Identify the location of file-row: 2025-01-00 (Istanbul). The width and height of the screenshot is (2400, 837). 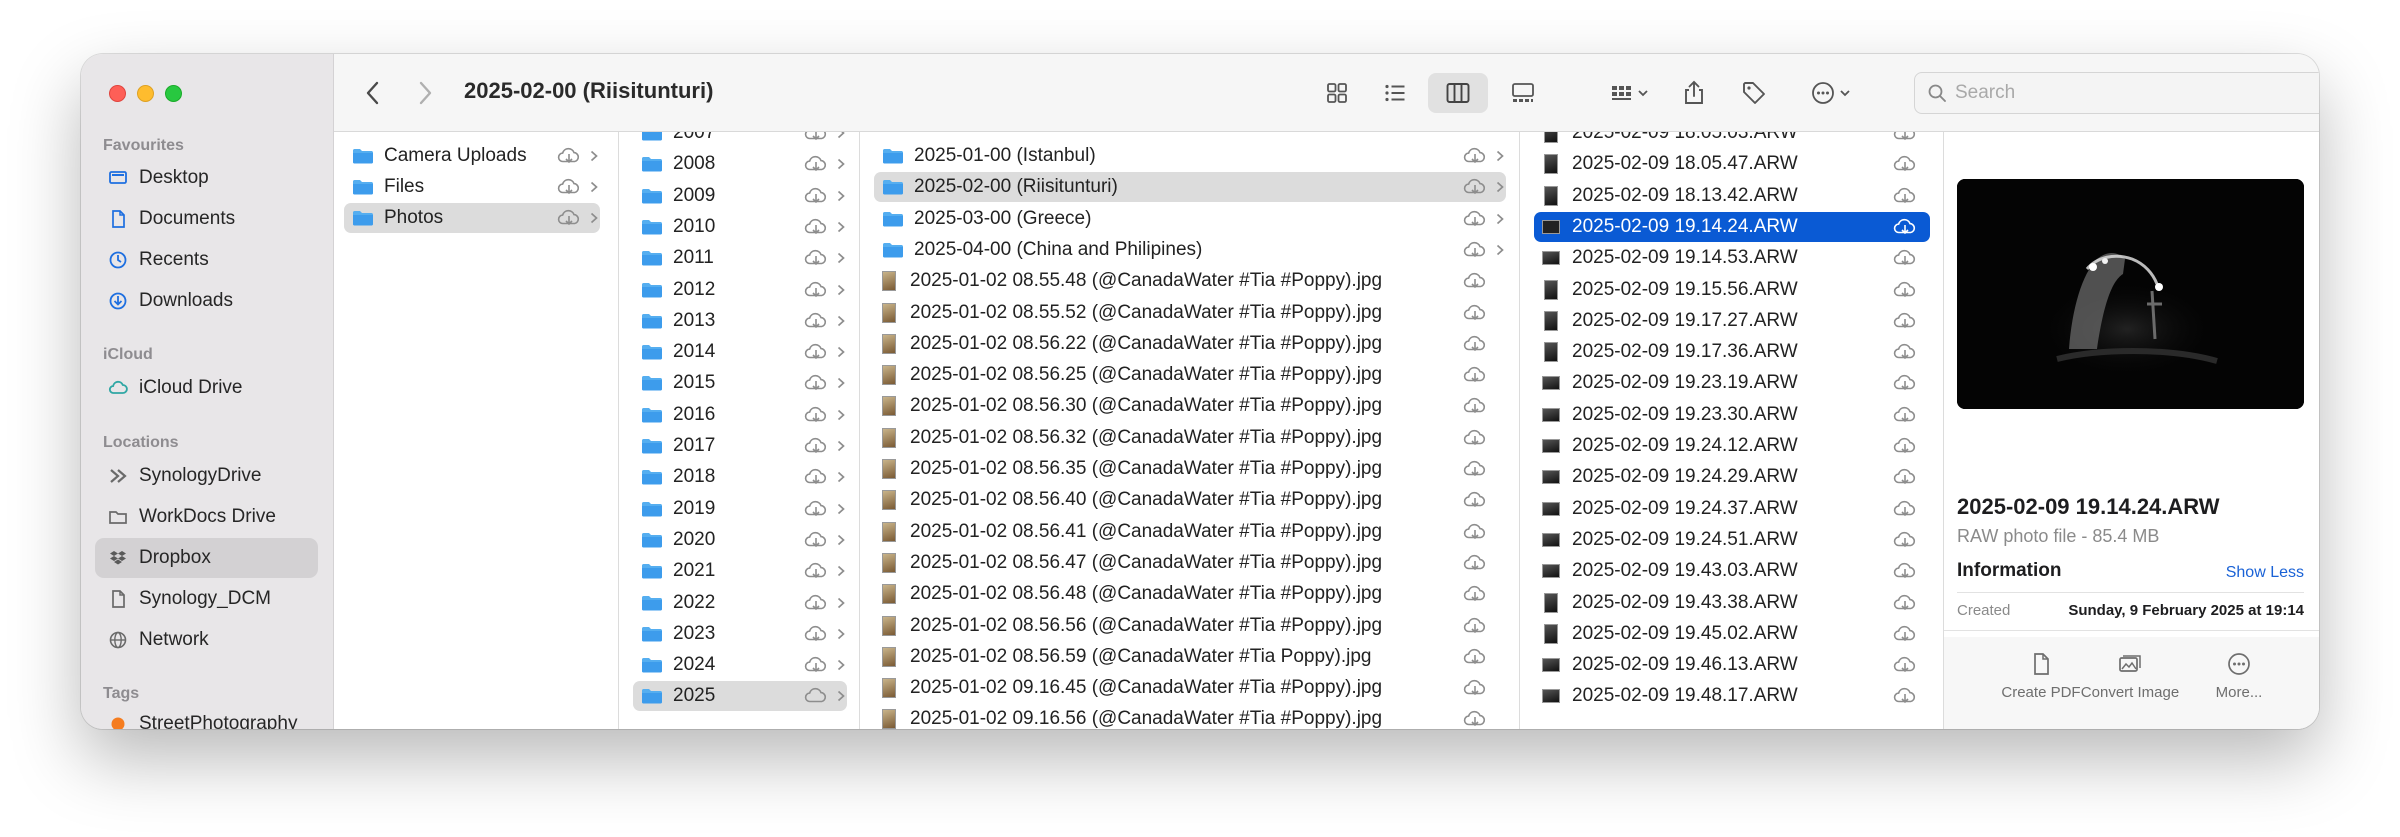
(1190, 156).